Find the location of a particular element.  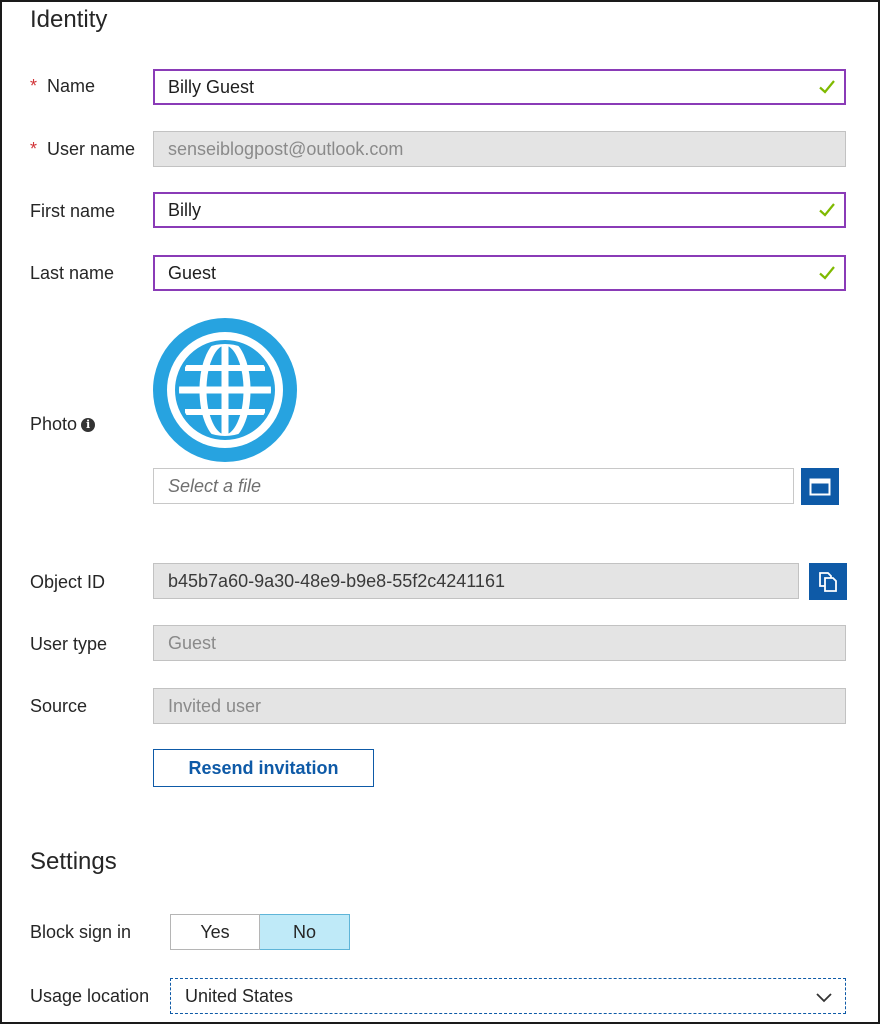

first-name-field: Billy is located at coordinates (499, 210).